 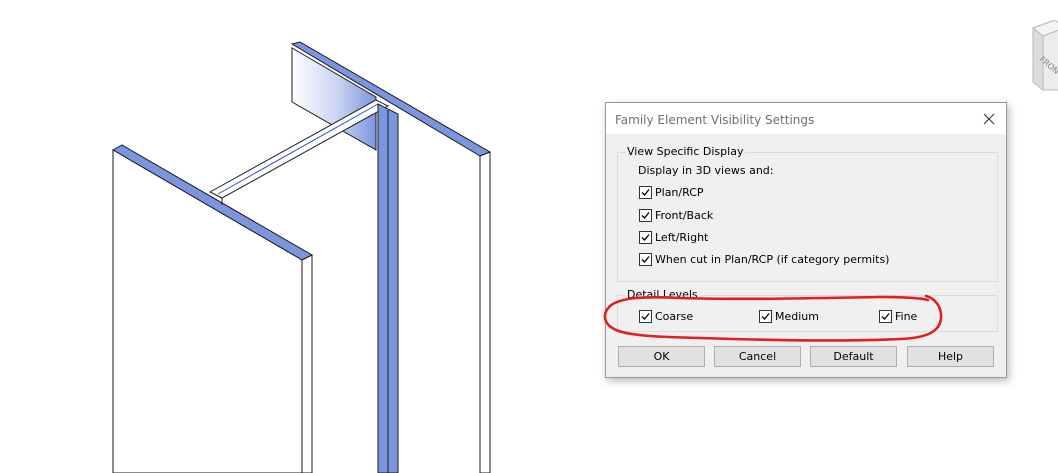 I want to click on fine-label: Fine, so click(x=906, y=316).